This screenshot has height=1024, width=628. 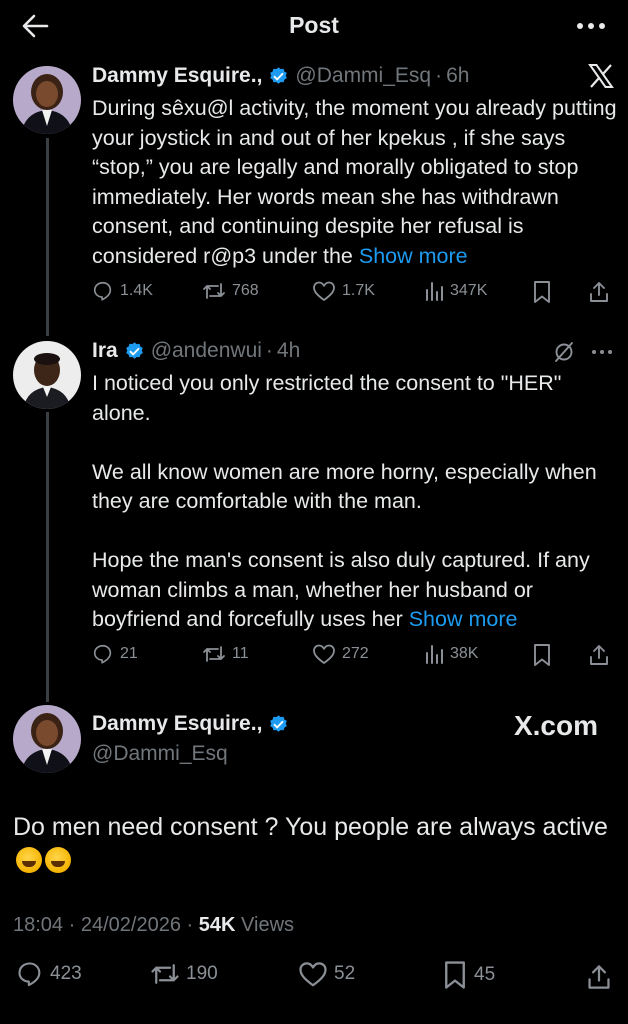 I want to click on tweet-actions: 21 11 272 38K, so click(x=360, y=657).